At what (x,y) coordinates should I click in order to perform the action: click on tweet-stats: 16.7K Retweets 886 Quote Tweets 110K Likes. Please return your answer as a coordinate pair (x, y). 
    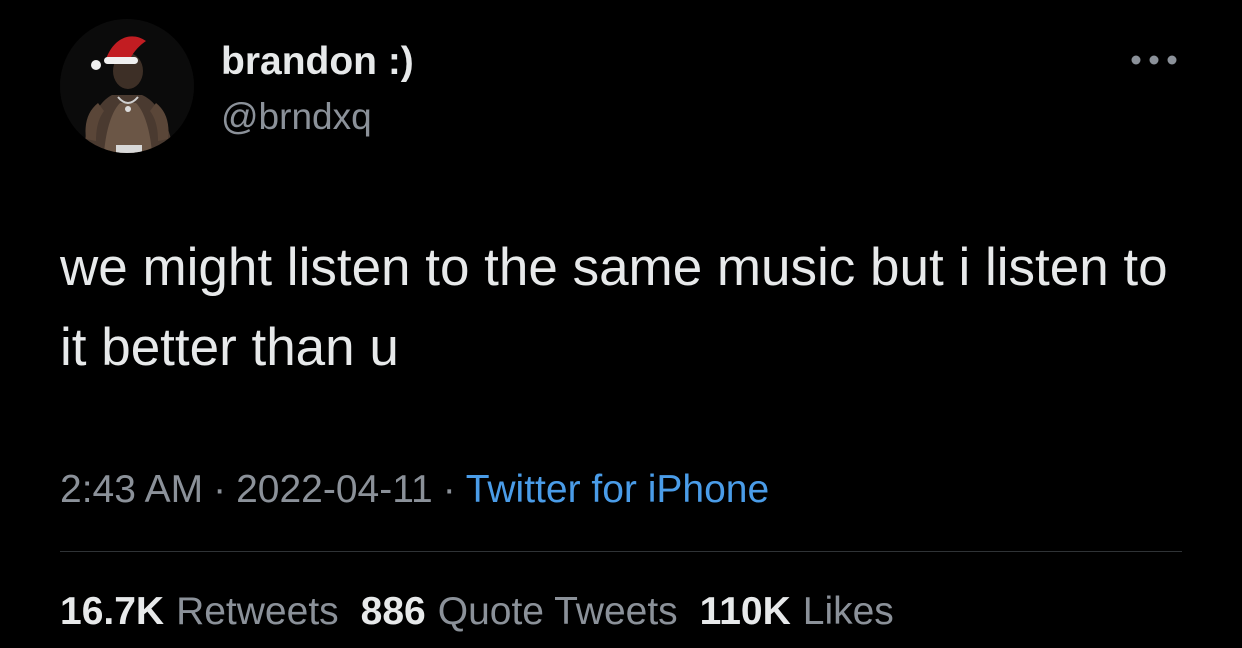
    Looking at the image, I should click on (488, 612).